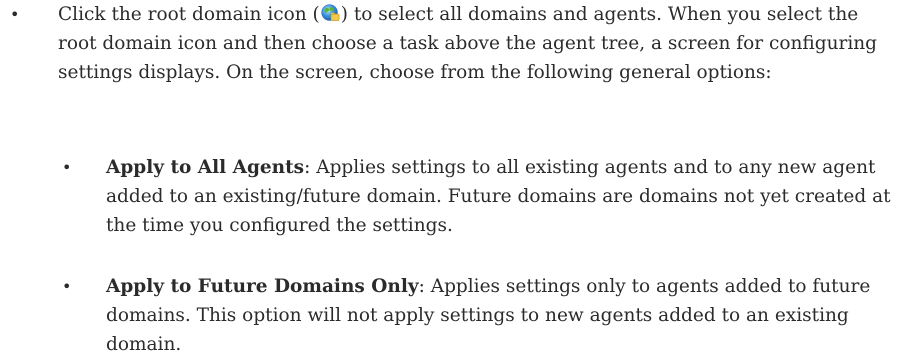  I want to click on paragraph-text-start: Click the root domain icon (, so click(189, 14).